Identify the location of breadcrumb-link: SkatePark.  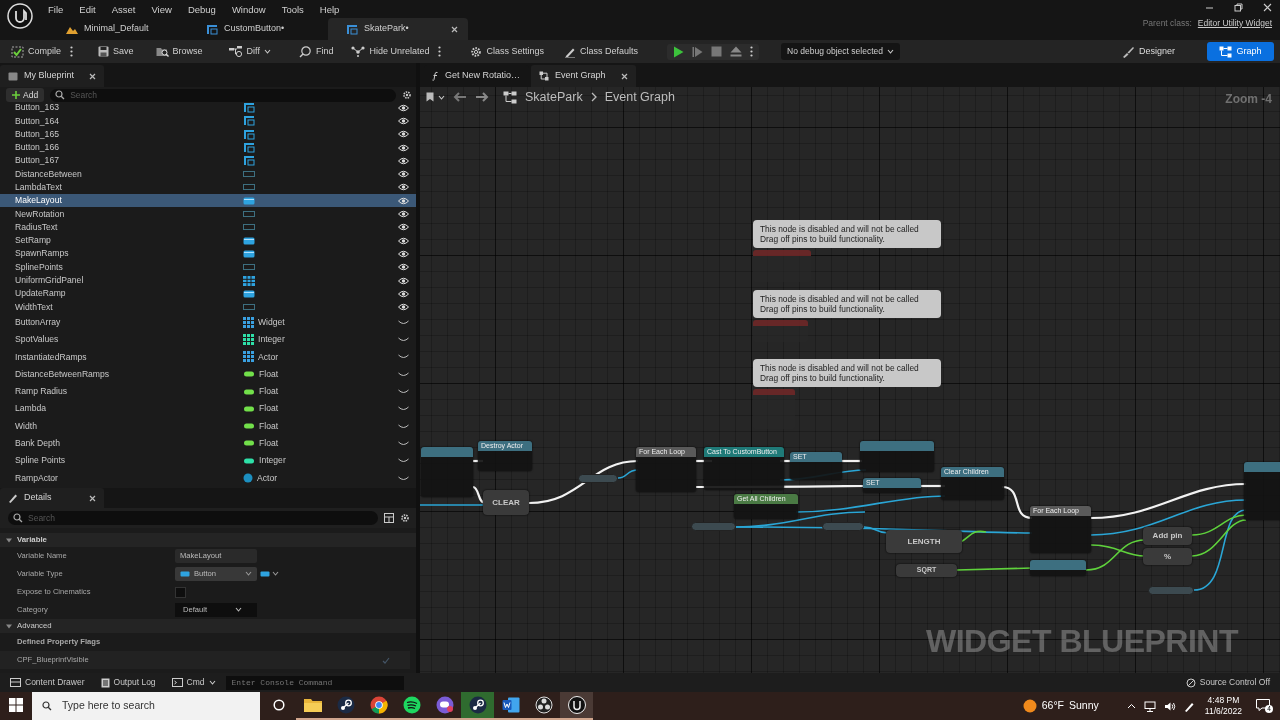
(554, 97).